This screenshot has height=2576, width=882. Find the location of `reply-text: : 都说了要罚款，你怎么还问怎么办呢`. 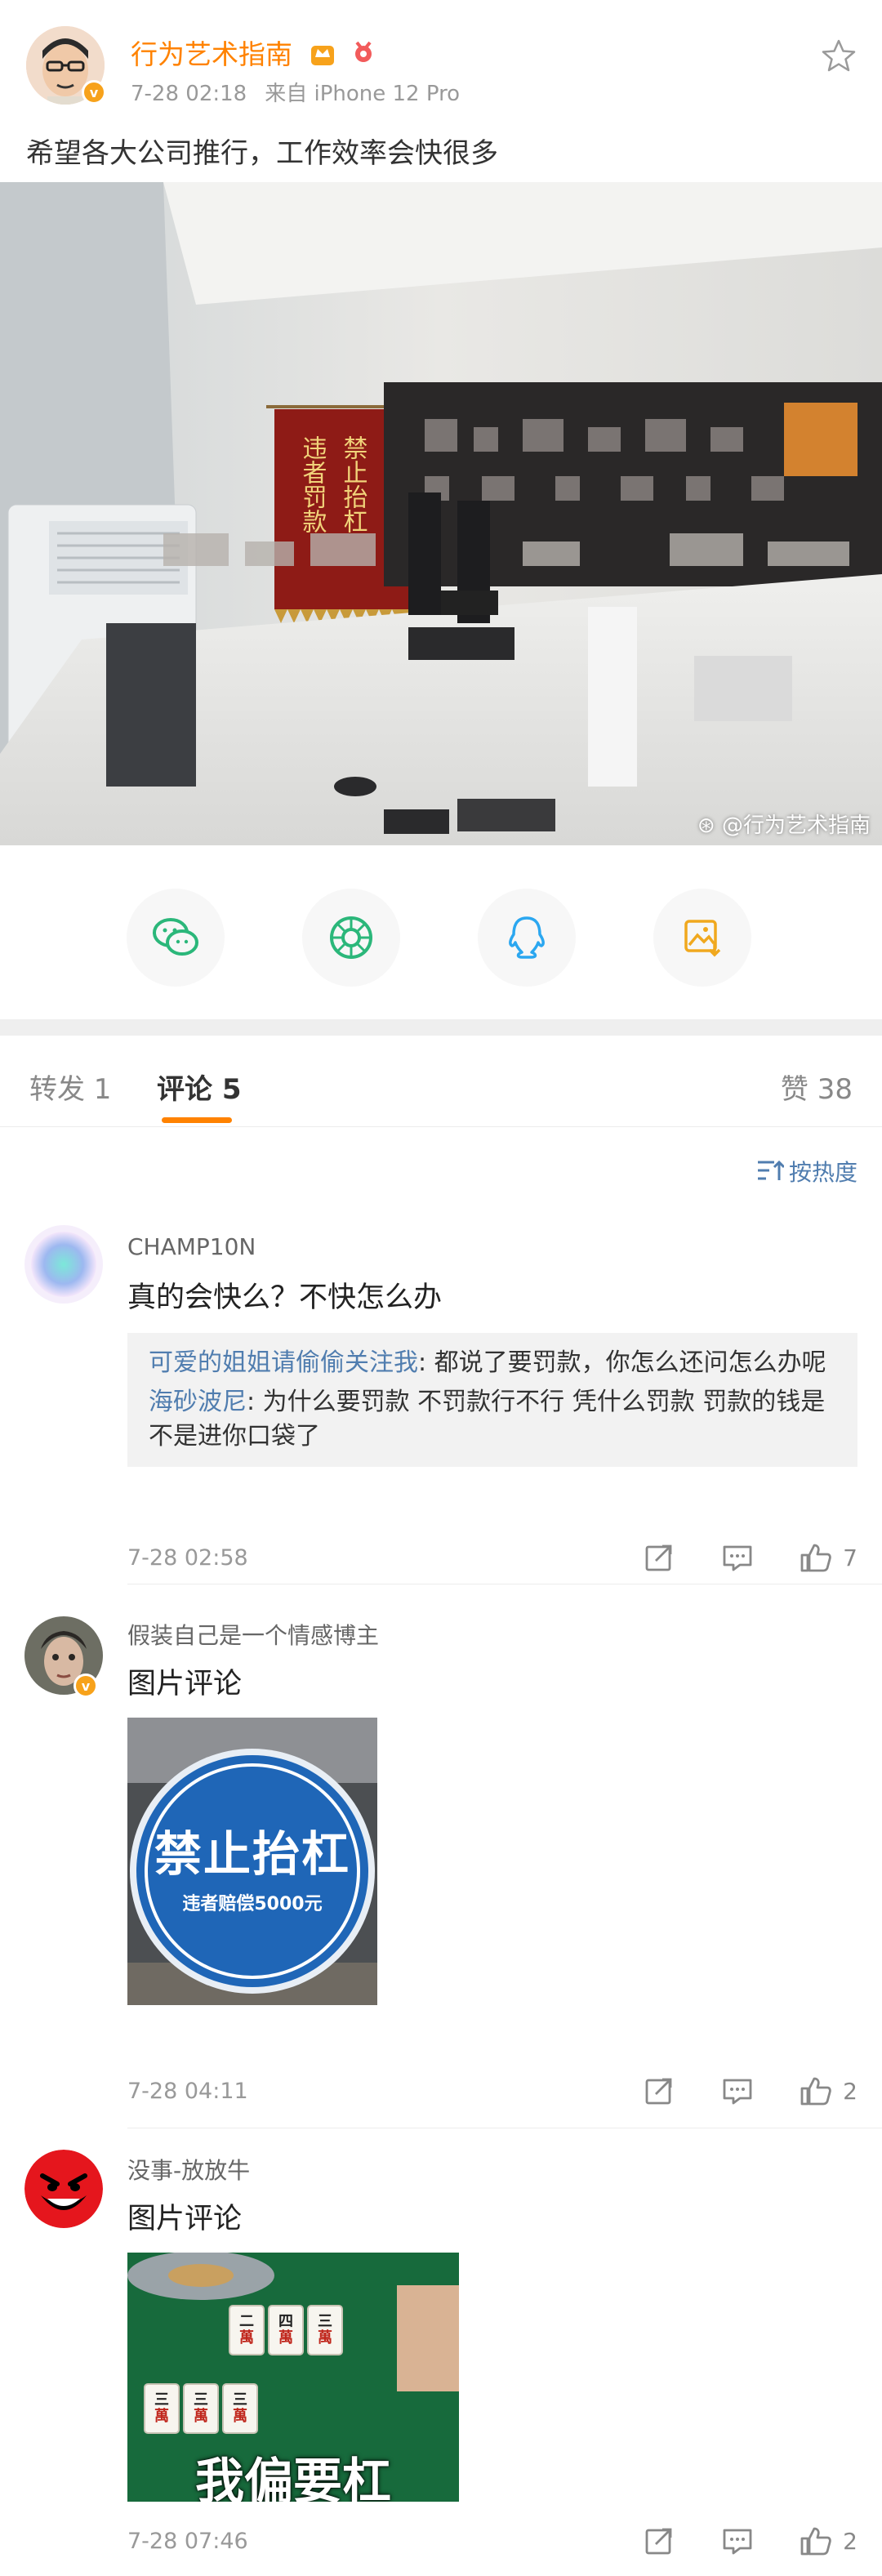

reply-text: : 都说了要罚款，你怎么还问怎么办呢 is located at coordinates (622, 1362).